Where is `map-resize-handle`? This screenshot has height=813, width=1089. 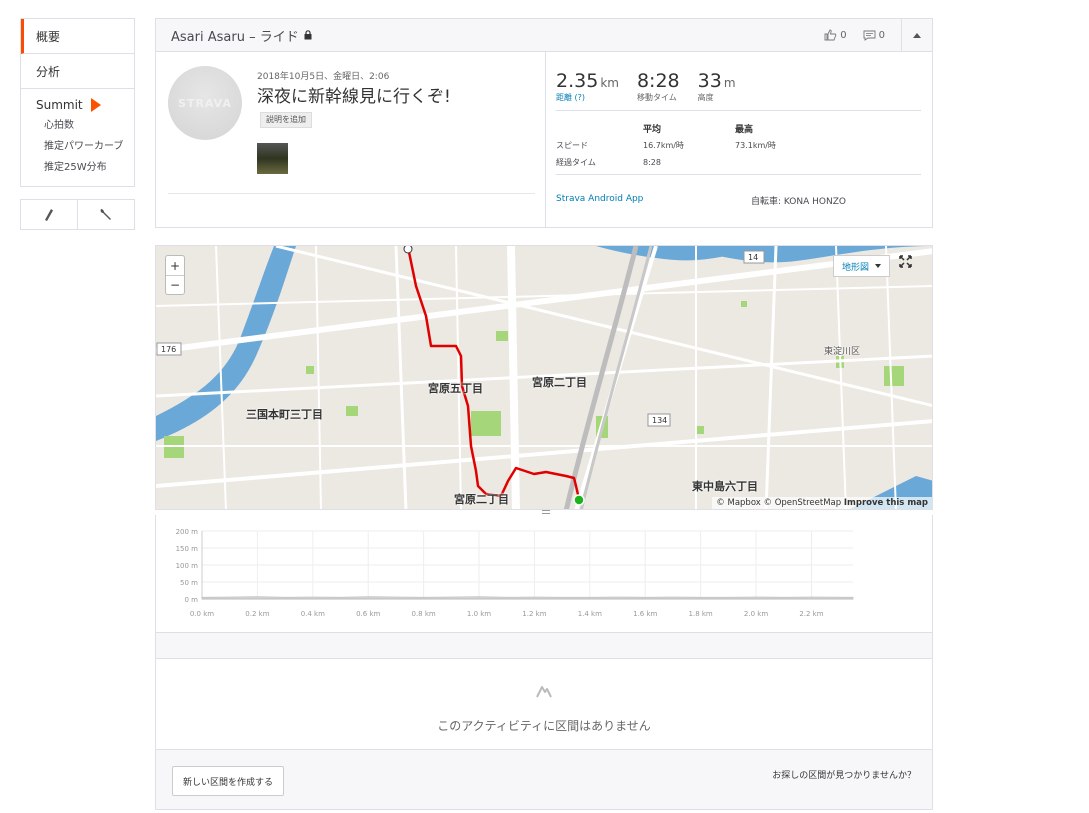 map-resize-handle is located at coordinates (546, 512).